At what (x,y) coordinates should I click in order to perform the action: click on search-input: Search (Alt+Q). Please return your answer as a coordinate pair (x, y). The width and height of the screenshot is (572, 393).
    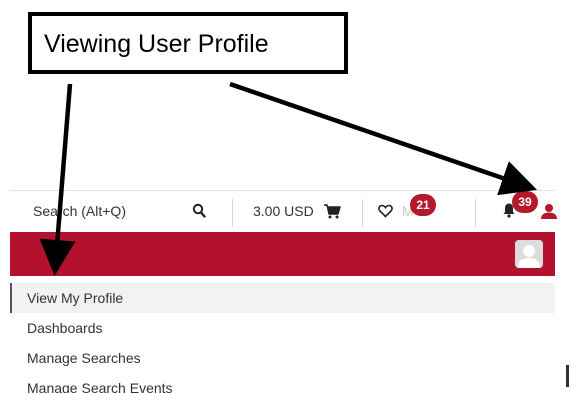
    Looking at the image, I should click on (79, 211).